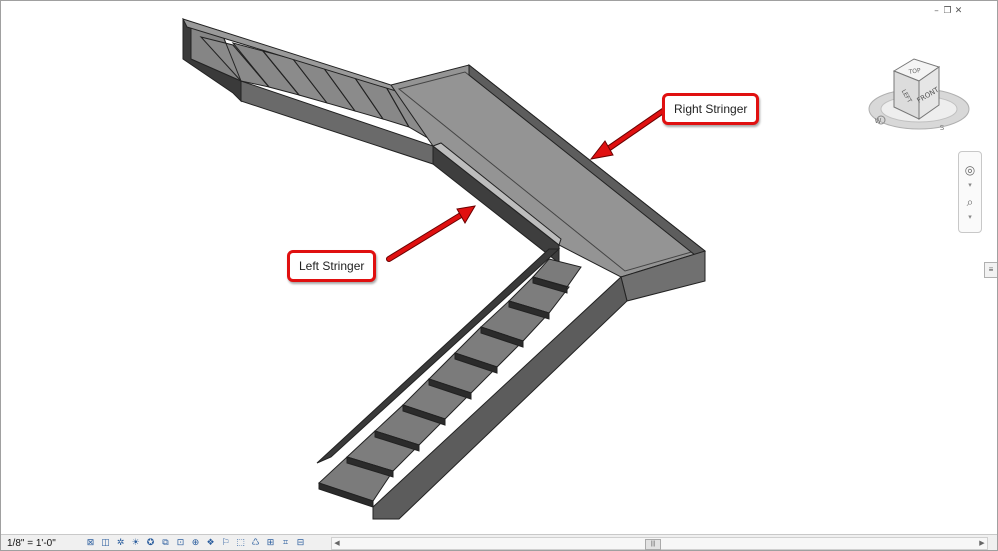 This screenshot has height=551, width=998. I want to click on unlock-3d-icon: ⊕, so click(195, 543).